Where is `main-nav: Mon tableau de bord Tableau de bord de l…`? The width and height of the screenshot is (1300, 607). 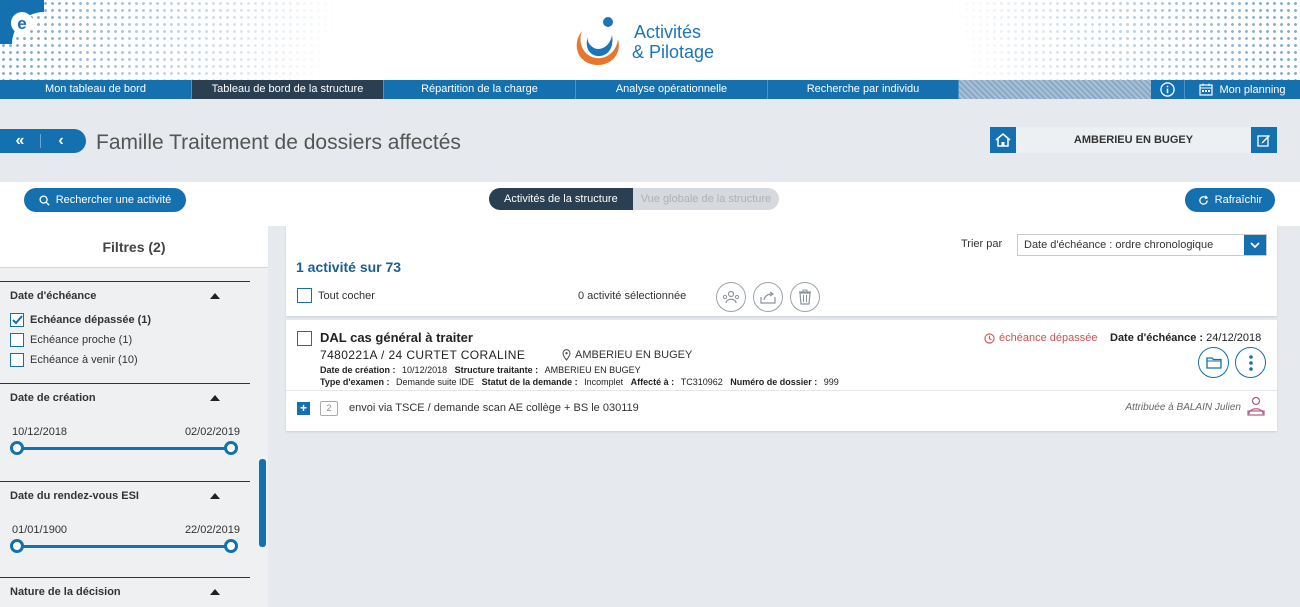 main-nav: Mon tableau de bord Tableau de bord de l… is located at coordinates (650, 92).